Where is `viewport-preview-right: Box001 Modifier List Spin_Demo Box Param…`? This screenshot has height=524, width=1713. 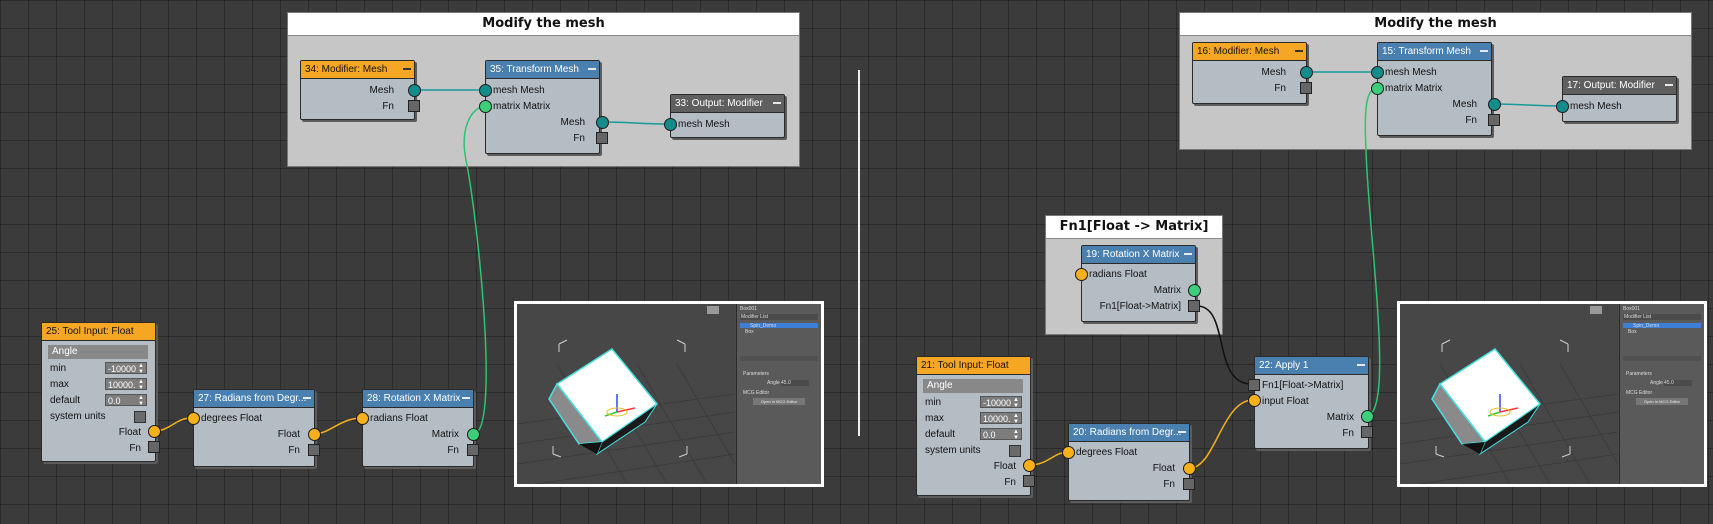
viewport-preview-right: Box001 Modifier List Spin_Demo Box Param… is located at coordinates (1552, 394).